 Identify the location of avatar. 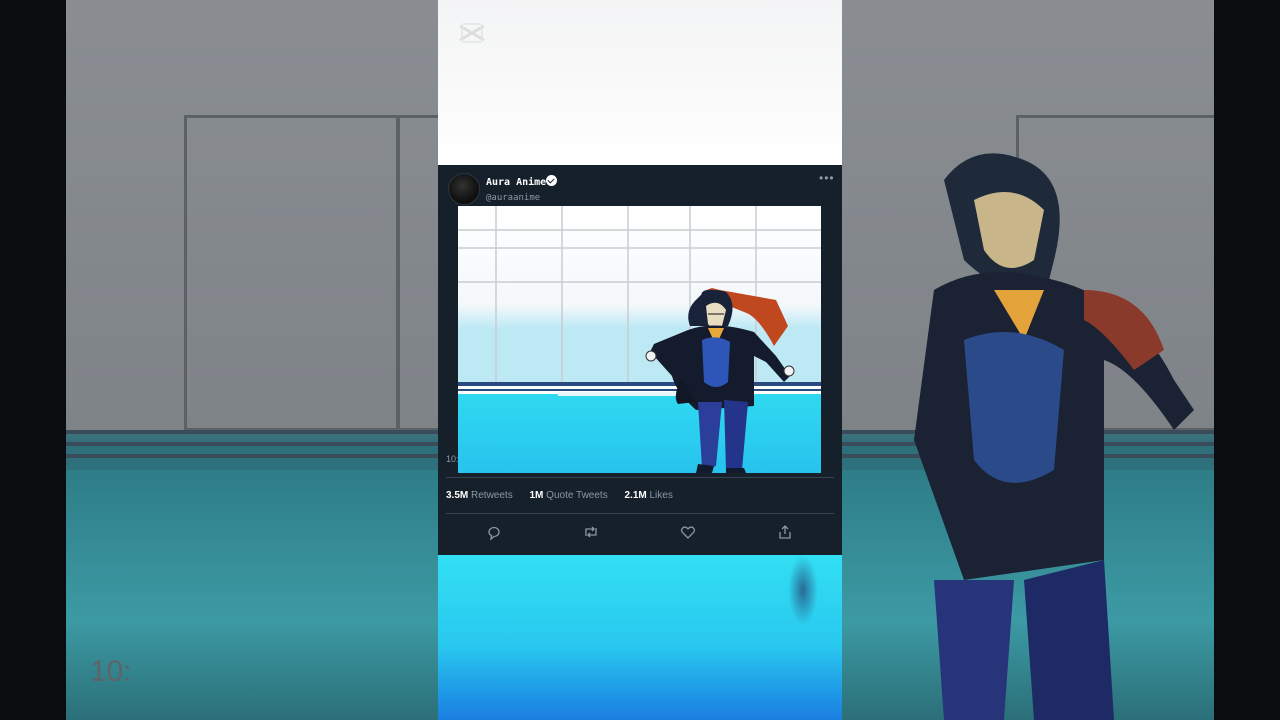
(464, 189).